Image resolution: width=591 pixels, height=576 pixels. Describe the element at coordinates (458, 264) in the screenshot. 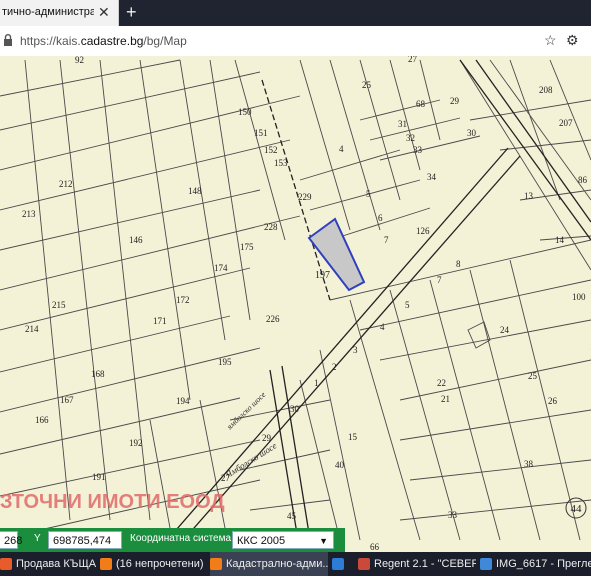

I see `parcel-label: 8` at that location.